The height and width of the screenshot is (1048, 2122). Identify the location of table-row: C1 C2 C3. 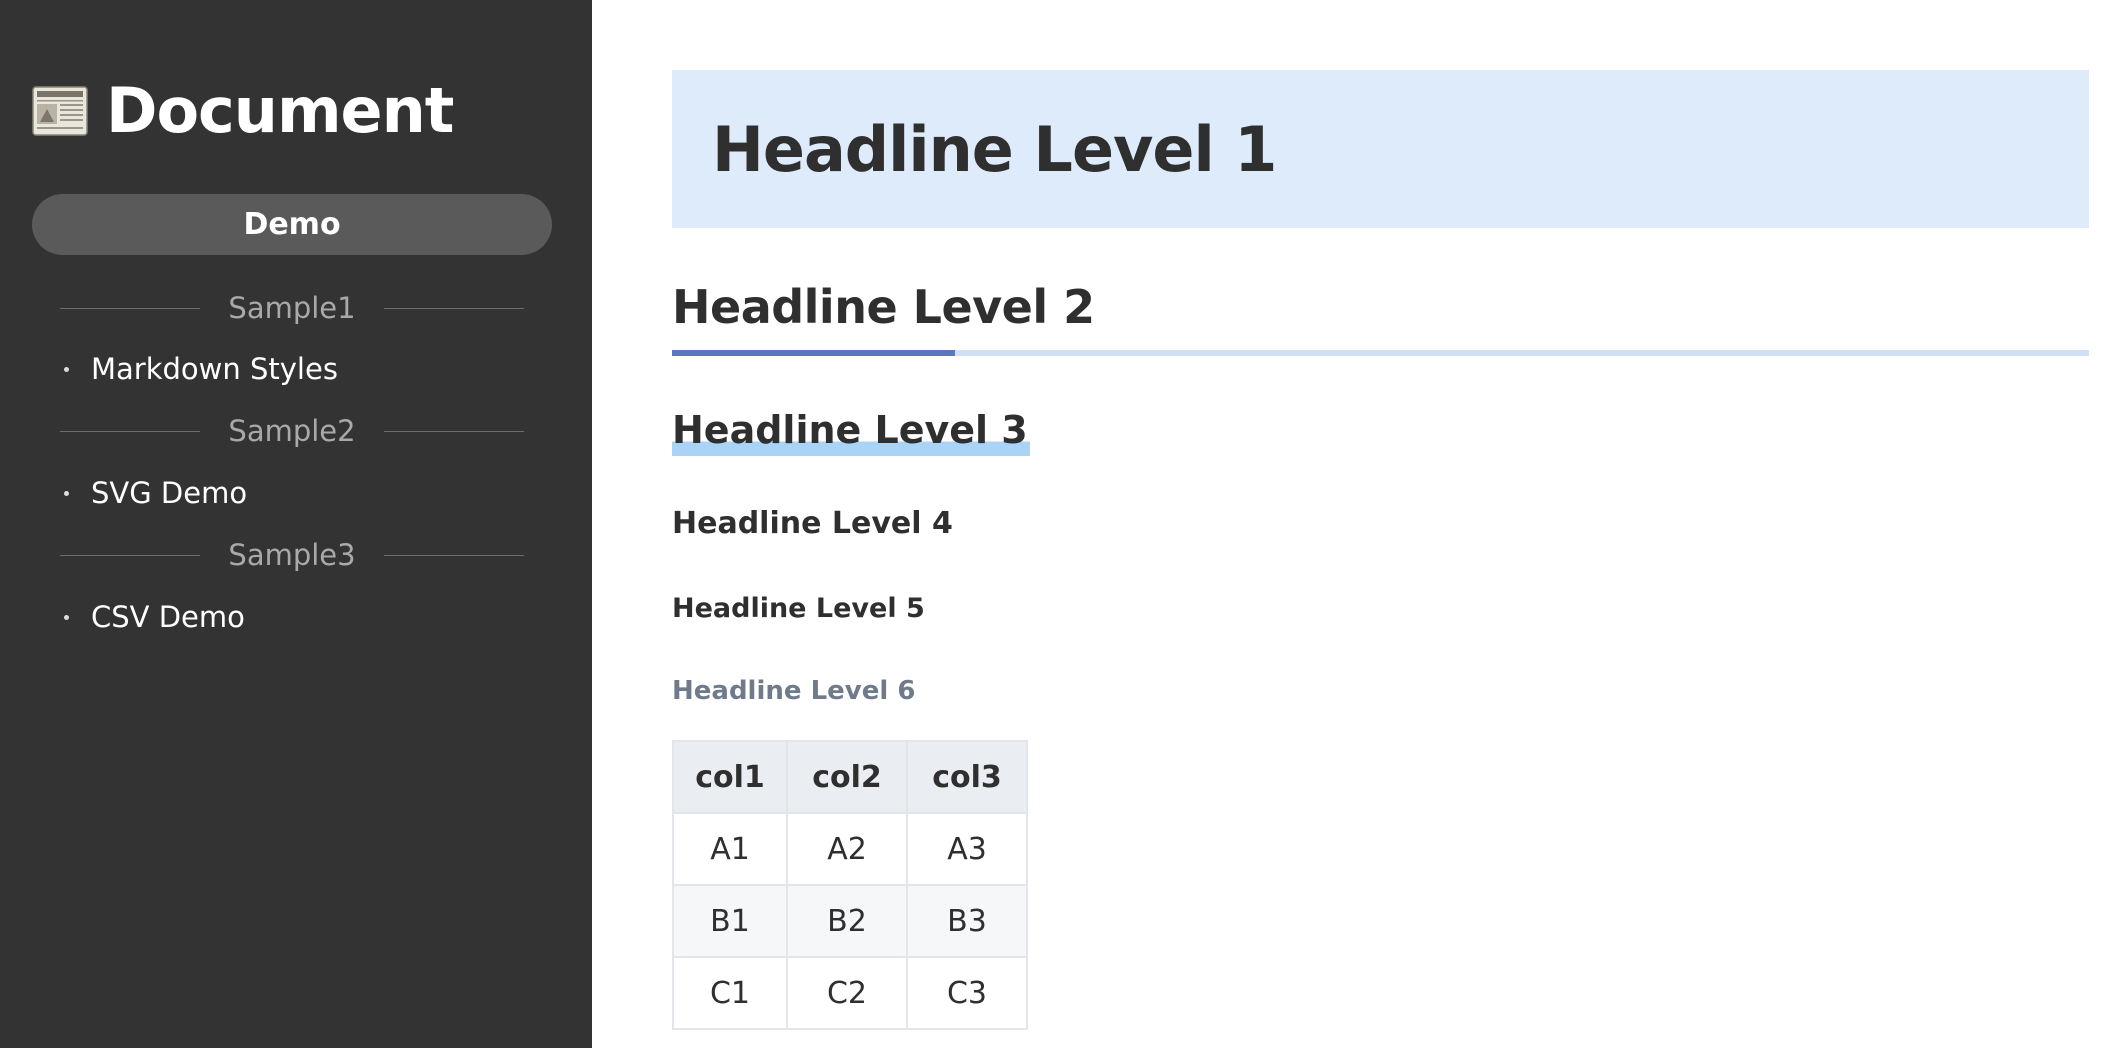
(850, 993).